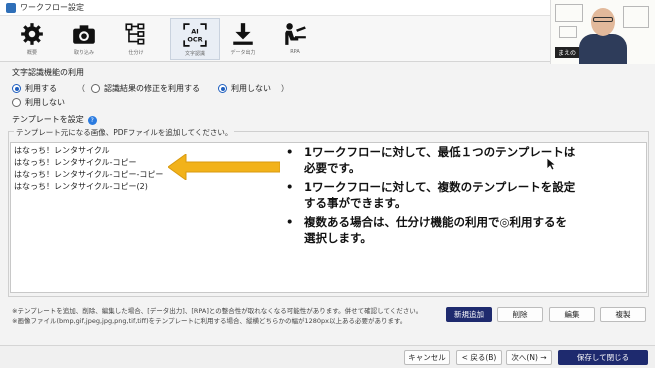 Image resolution: width=655 pixels, height=368 pixels. Describe the element at coordinates (62, 150) in the screenshot. I see `list-item: はなっち！レンタサイクル` at that location.